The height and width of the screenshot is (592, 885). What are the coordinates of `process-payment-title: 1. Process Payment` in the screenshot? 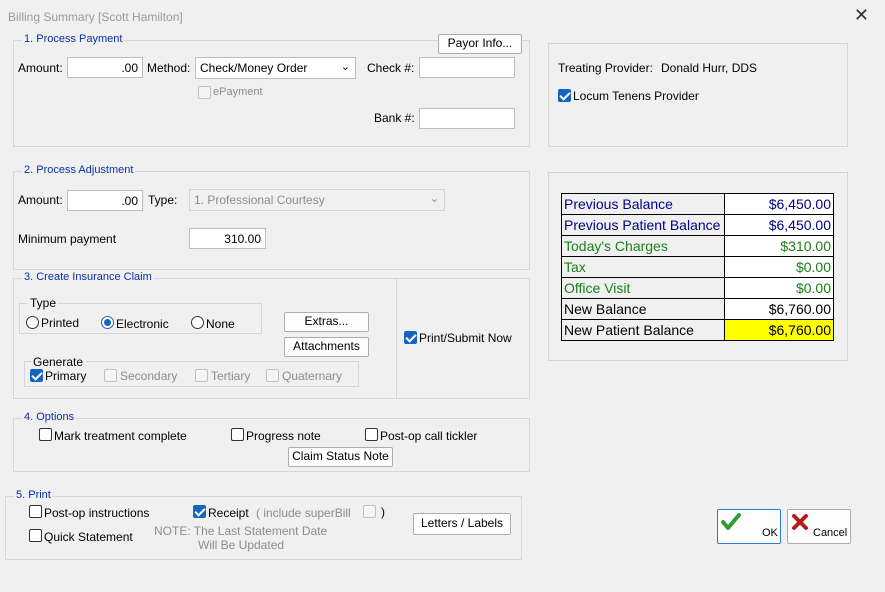 It's located at (73, 39).